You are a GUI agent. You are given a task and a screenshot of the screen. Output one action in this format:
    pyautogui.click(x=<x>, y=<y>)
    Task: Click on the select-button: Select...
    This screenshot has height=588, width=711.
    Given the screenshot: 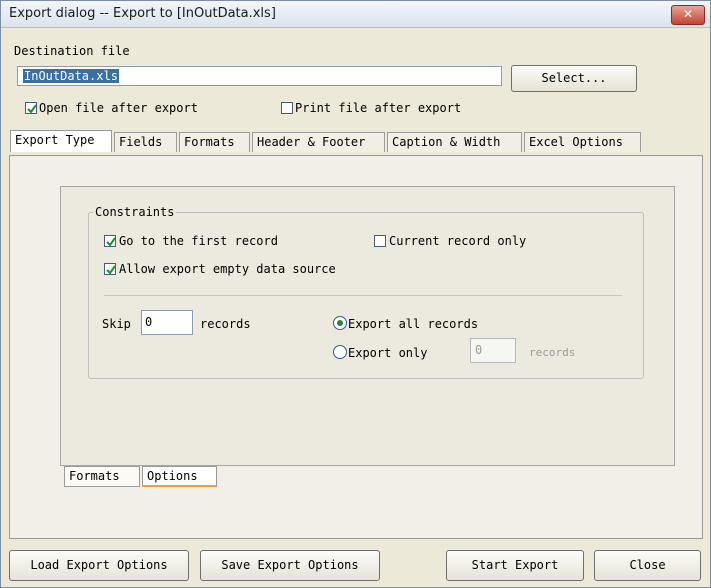 What is the action you would take?
    pyautogui.click(x=574, y=78)
    